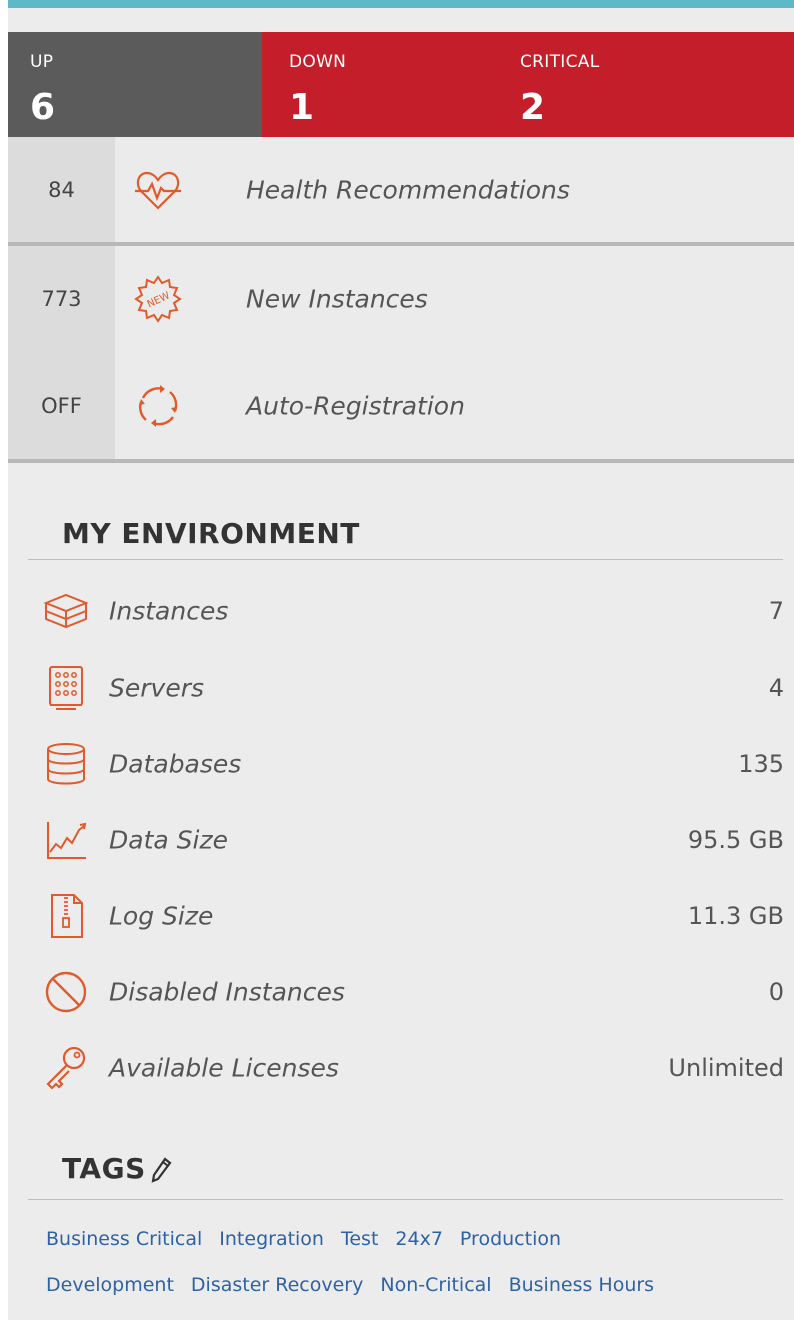  I want to click on disabled-icon, so click(66, 992).